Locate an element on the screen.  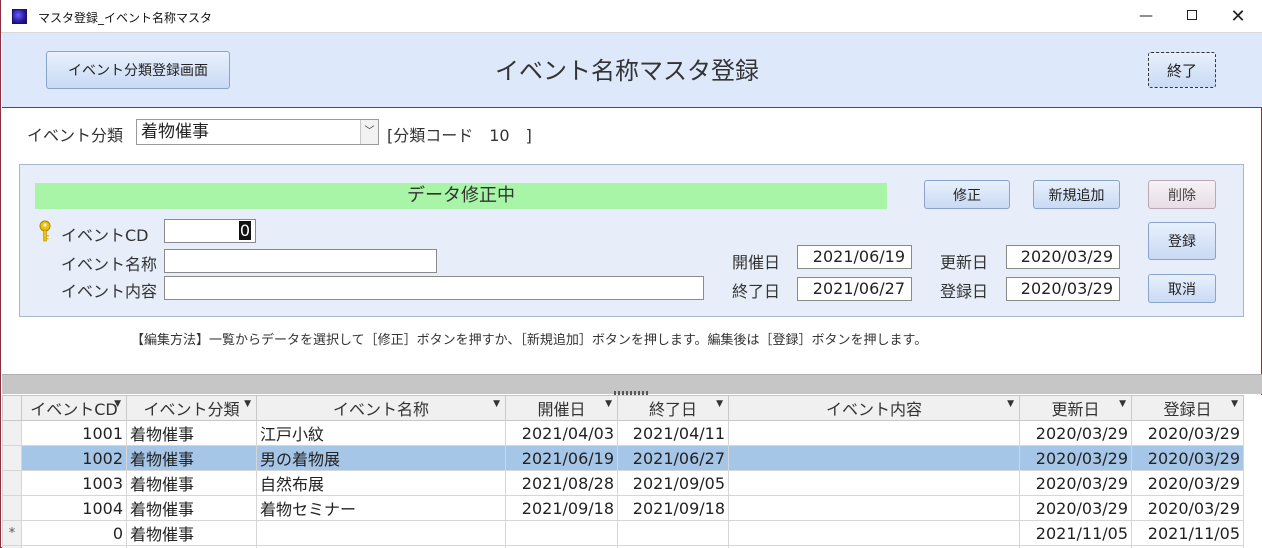
window-title: マスタ登録_イベント名称マスタ is located at coordinates (125, 18).